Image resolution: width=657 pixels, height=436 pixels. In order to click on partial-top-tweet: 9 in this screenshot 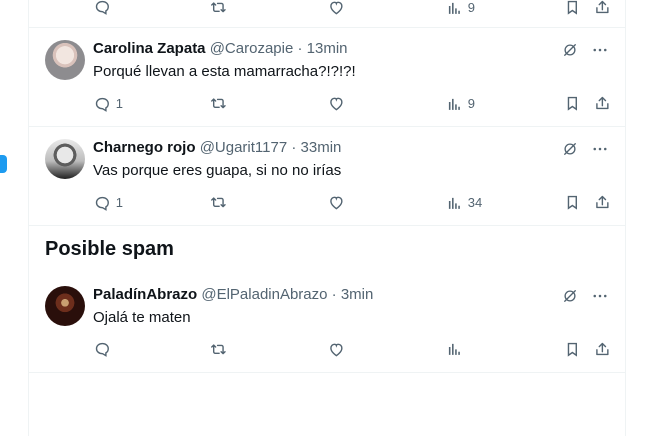, I will do `click(327, 14)`.